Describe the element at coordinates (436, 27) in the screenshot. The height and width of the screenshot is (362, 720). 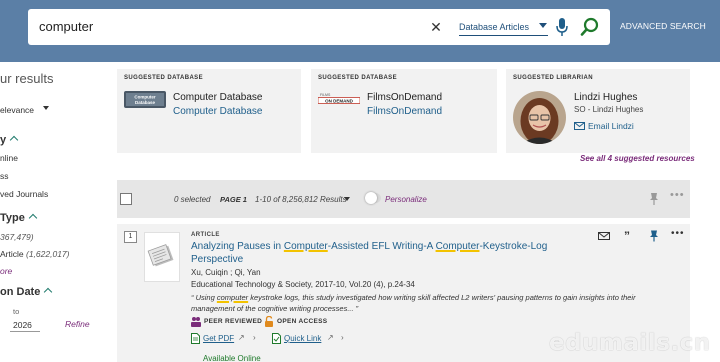
I see `close-icon: ✕` at that location.